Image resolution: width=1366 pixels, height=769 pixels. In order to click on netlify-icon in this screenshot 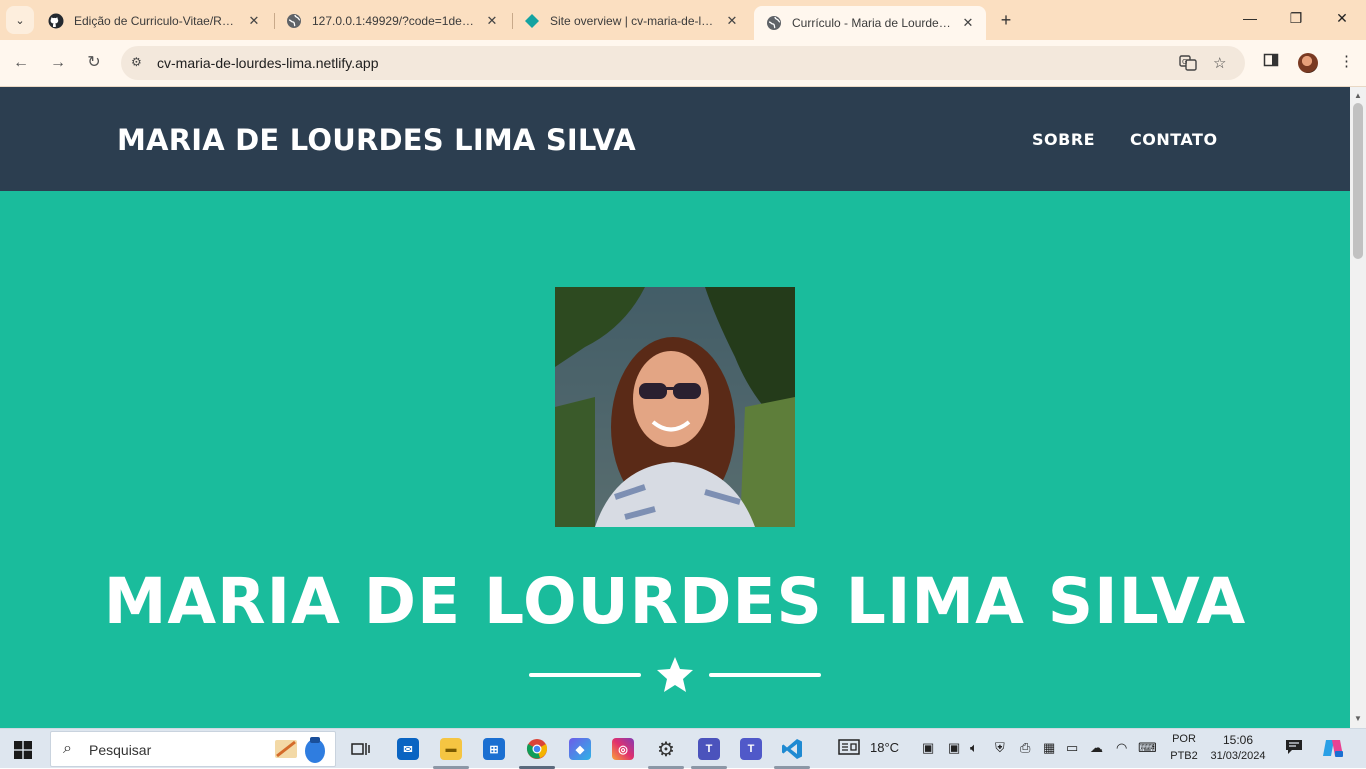, I will do `click(532, 21)`.